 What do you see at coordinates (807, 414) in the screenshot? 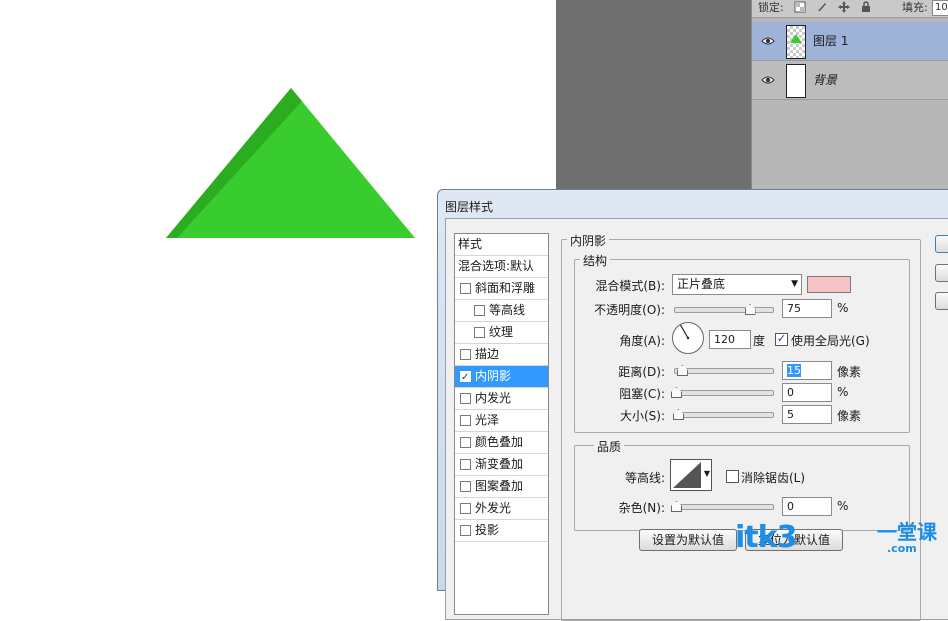
I see `size-input: 5` at bounding box center [807, 414].